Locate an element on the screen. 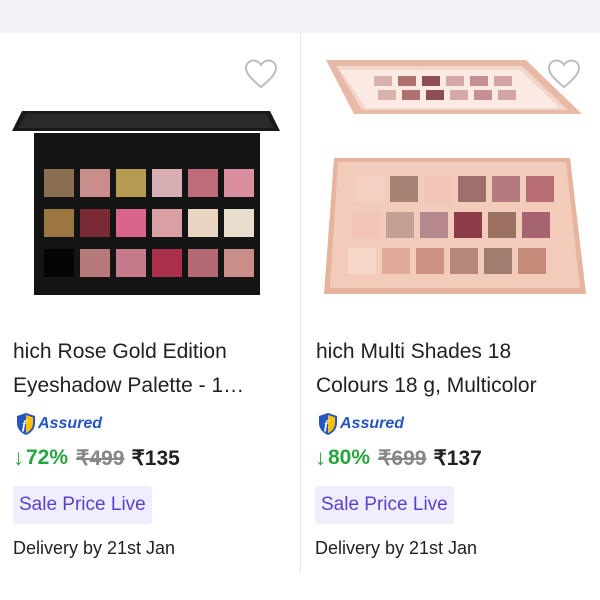 The image size is (600, 600). top-separator is located at coordinates (300, 16).